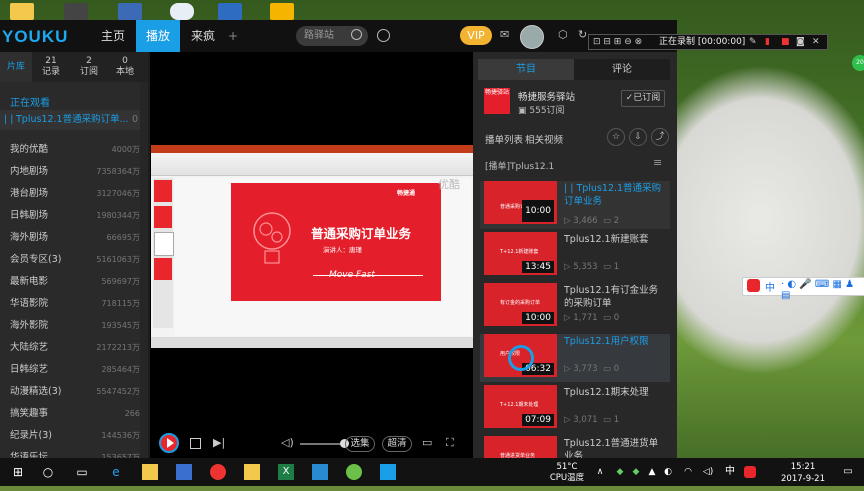 The width and height of the screenshot is (864, 491). I want to click on nav-laifeng: 来疯, so click(203, 36).